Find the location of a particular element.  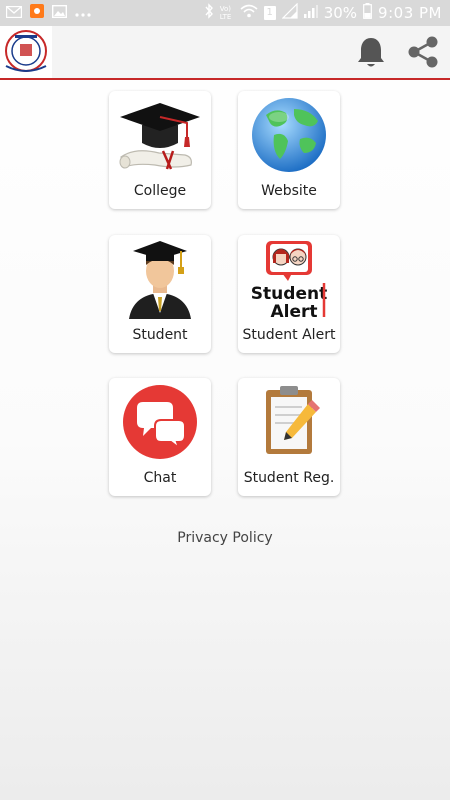

chat-tile: Chat is located at coordinates (160, 437).